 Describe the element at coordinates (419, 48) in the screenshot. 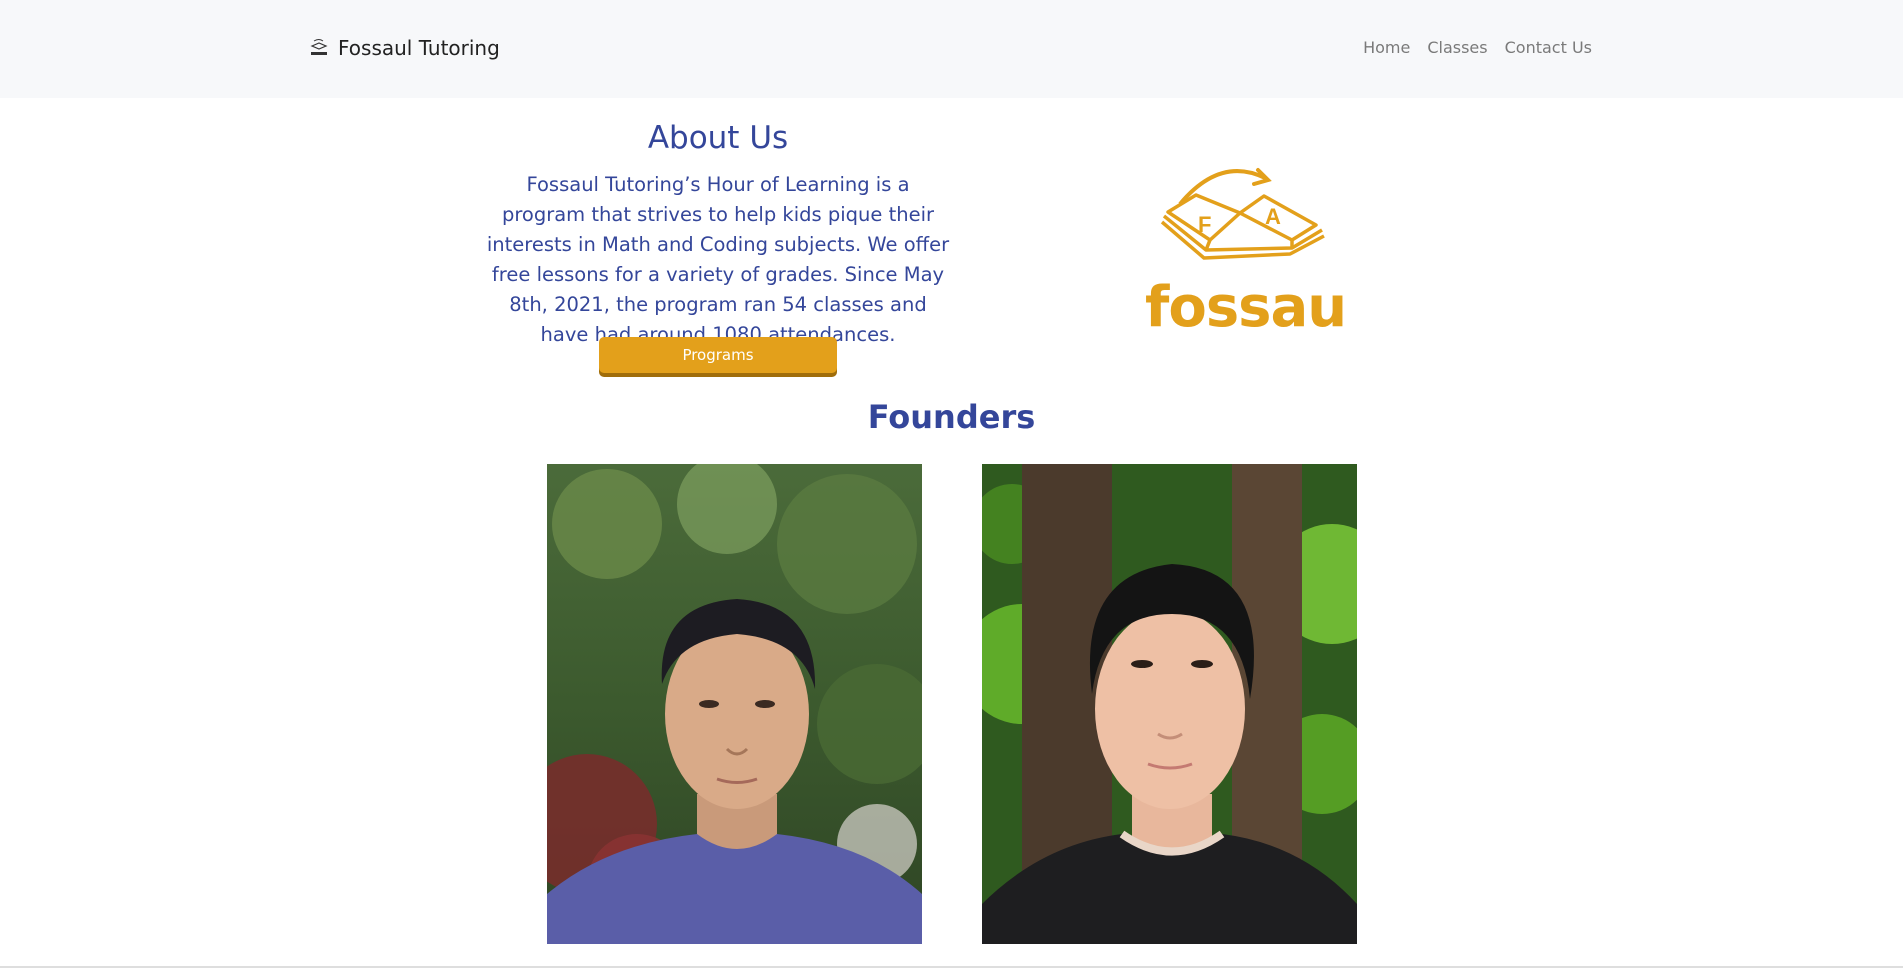

I see `brand-name: Fossaul Tutoring` at that location.